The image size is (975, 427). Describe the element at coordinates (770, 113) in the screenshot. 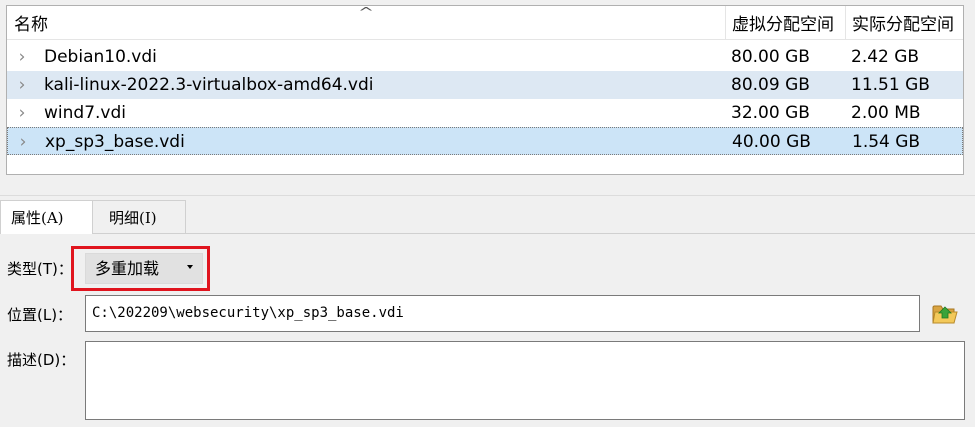

I see `virtual-size: 32.00 GB` at that location.